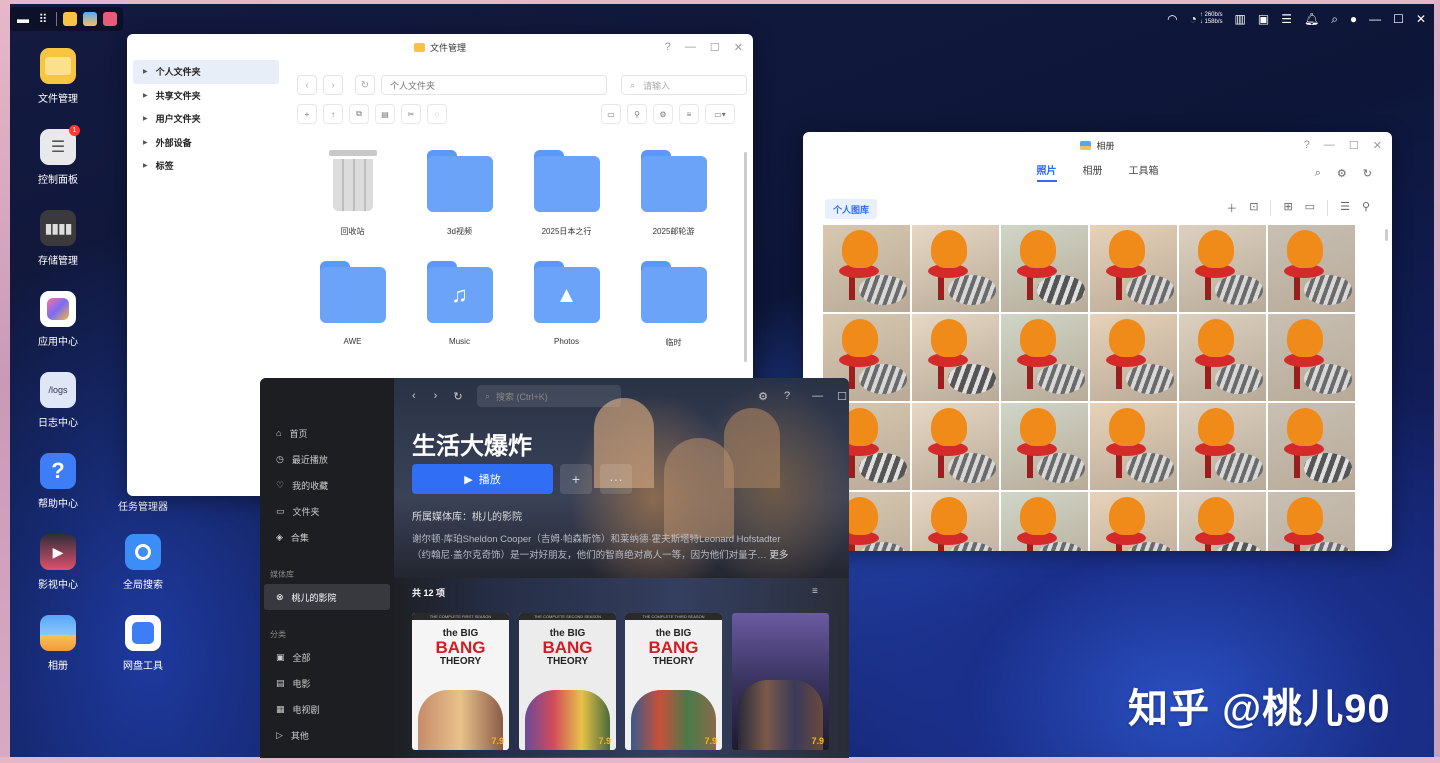 This screenshot has height=763, width=1440. Describe the element at coordinates (327, 735) in the screenshot. I see `sidebar-item-other: ▷ 其他` at that location.